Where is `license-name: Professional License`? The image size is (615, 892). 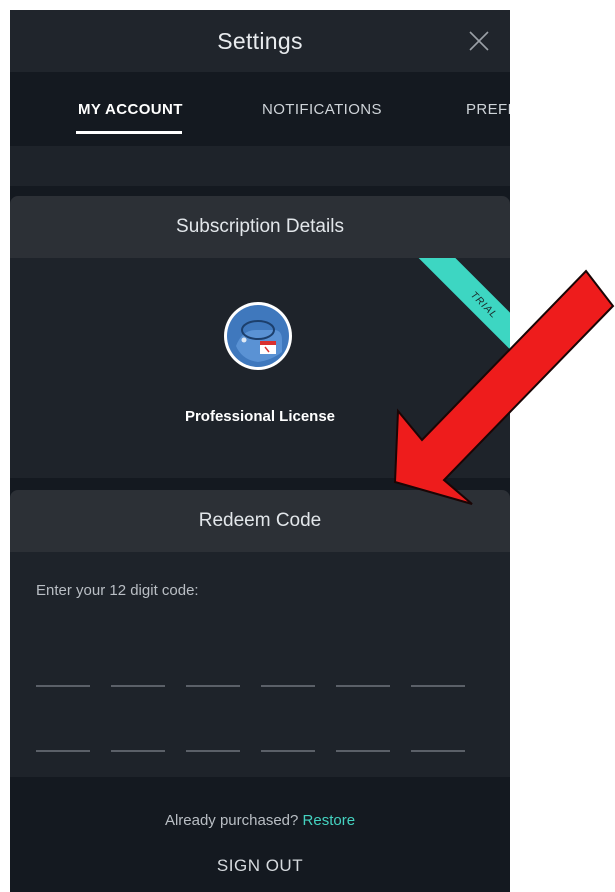
license-name: Professional License is located at coordinates (260, 416).